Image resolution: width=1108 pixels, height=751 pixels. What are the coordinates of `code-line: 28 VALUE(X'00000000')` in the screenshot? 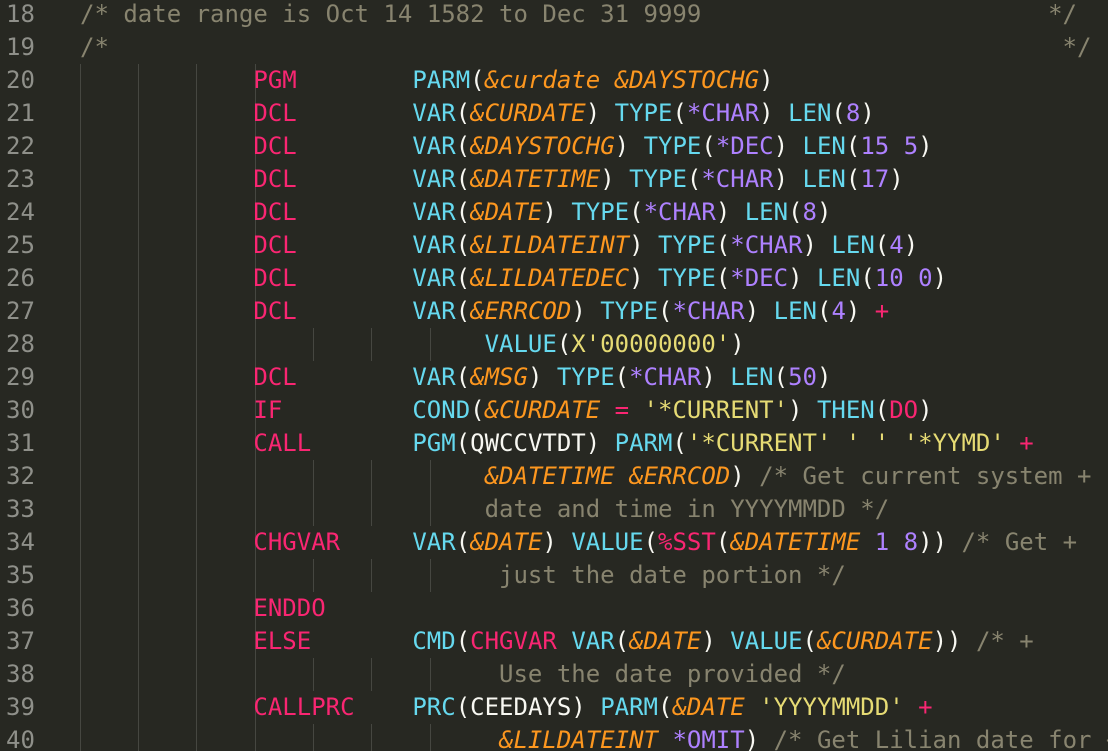 It's located at (554, 344).